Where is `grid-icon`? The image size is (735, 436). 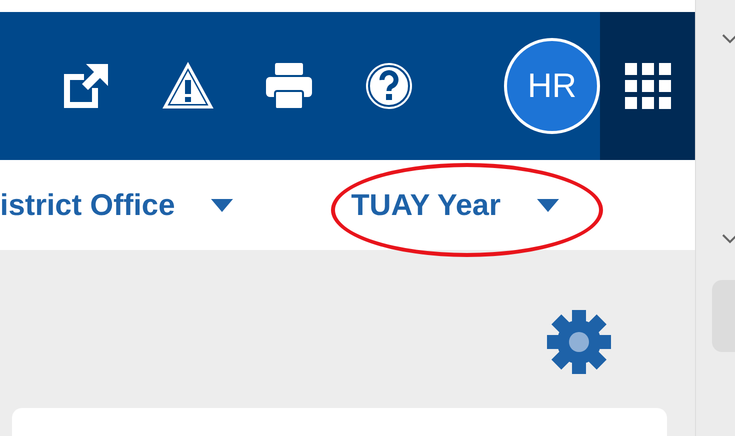
grid-icon is located at coordinates (647, 86).